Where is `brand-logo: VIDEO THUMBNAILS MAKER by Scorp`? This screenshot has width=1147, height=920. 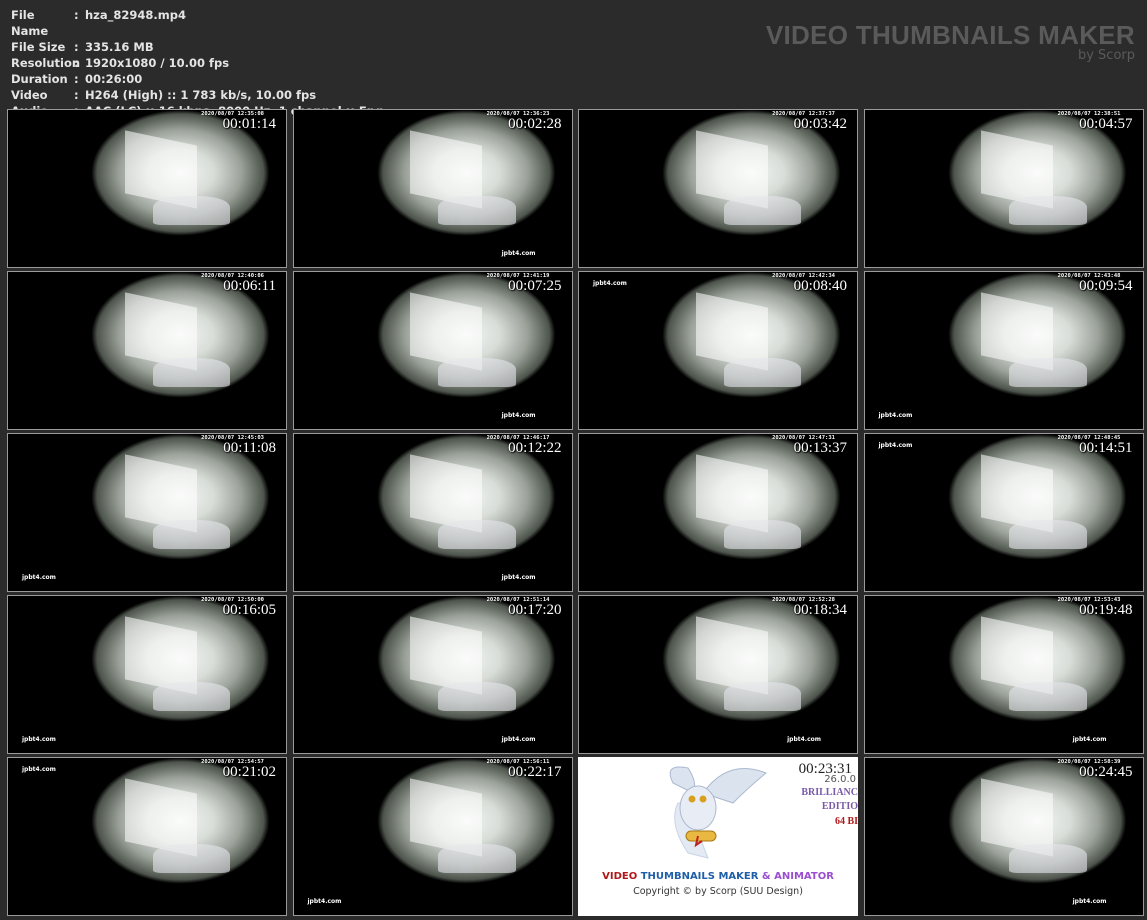
brand-logo: VIDEO THUMBNAILS MAKER by Scorp is located at coordinates (950, 41).